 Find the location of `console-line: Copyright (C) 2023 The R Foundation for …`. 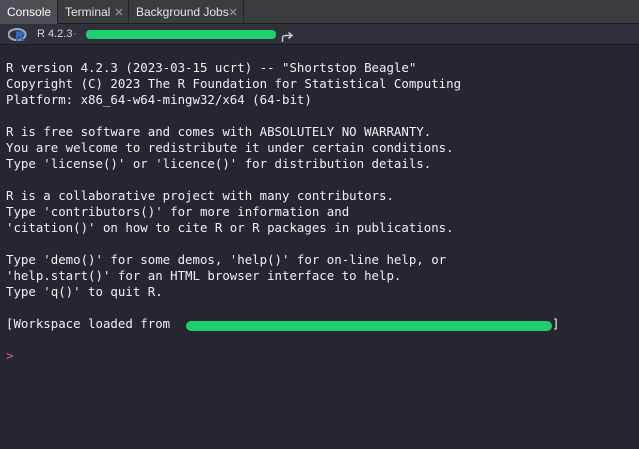

console-line: Copyright (C) 2023 The R Foundation for … is located at coordinates (234, 83).